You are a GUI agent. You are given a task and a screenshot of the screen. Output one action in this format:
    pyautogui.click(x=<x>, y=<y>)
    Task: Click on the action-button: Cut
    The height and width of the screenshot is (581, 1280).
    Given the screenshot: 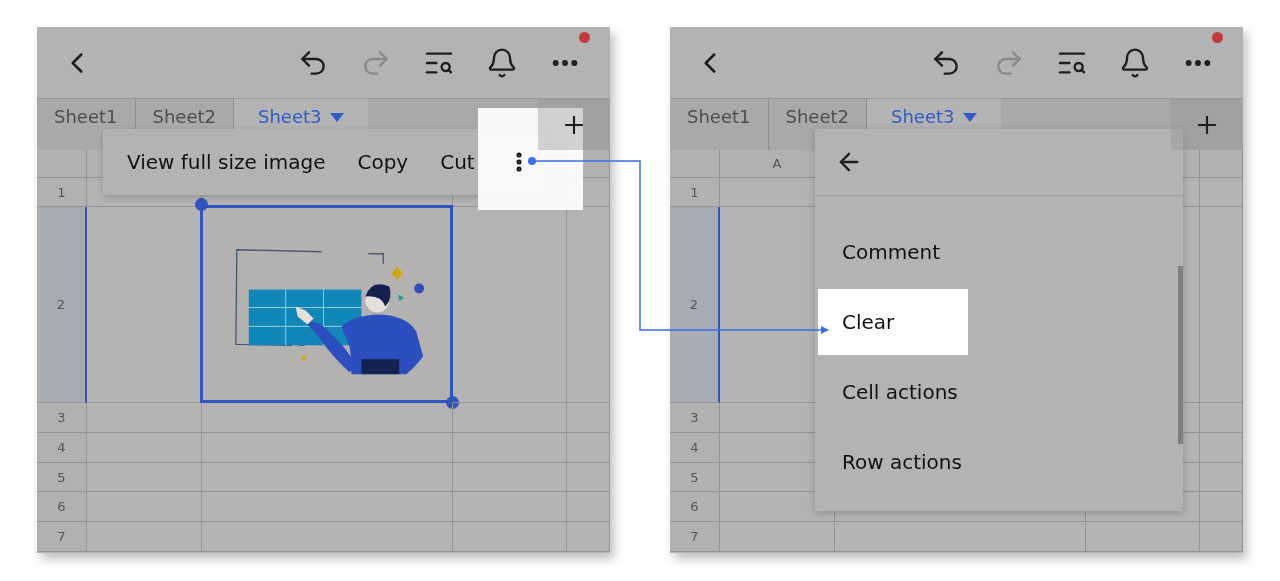 What is the action you would take?
    pyautogui.click(x=457, y=162)
    